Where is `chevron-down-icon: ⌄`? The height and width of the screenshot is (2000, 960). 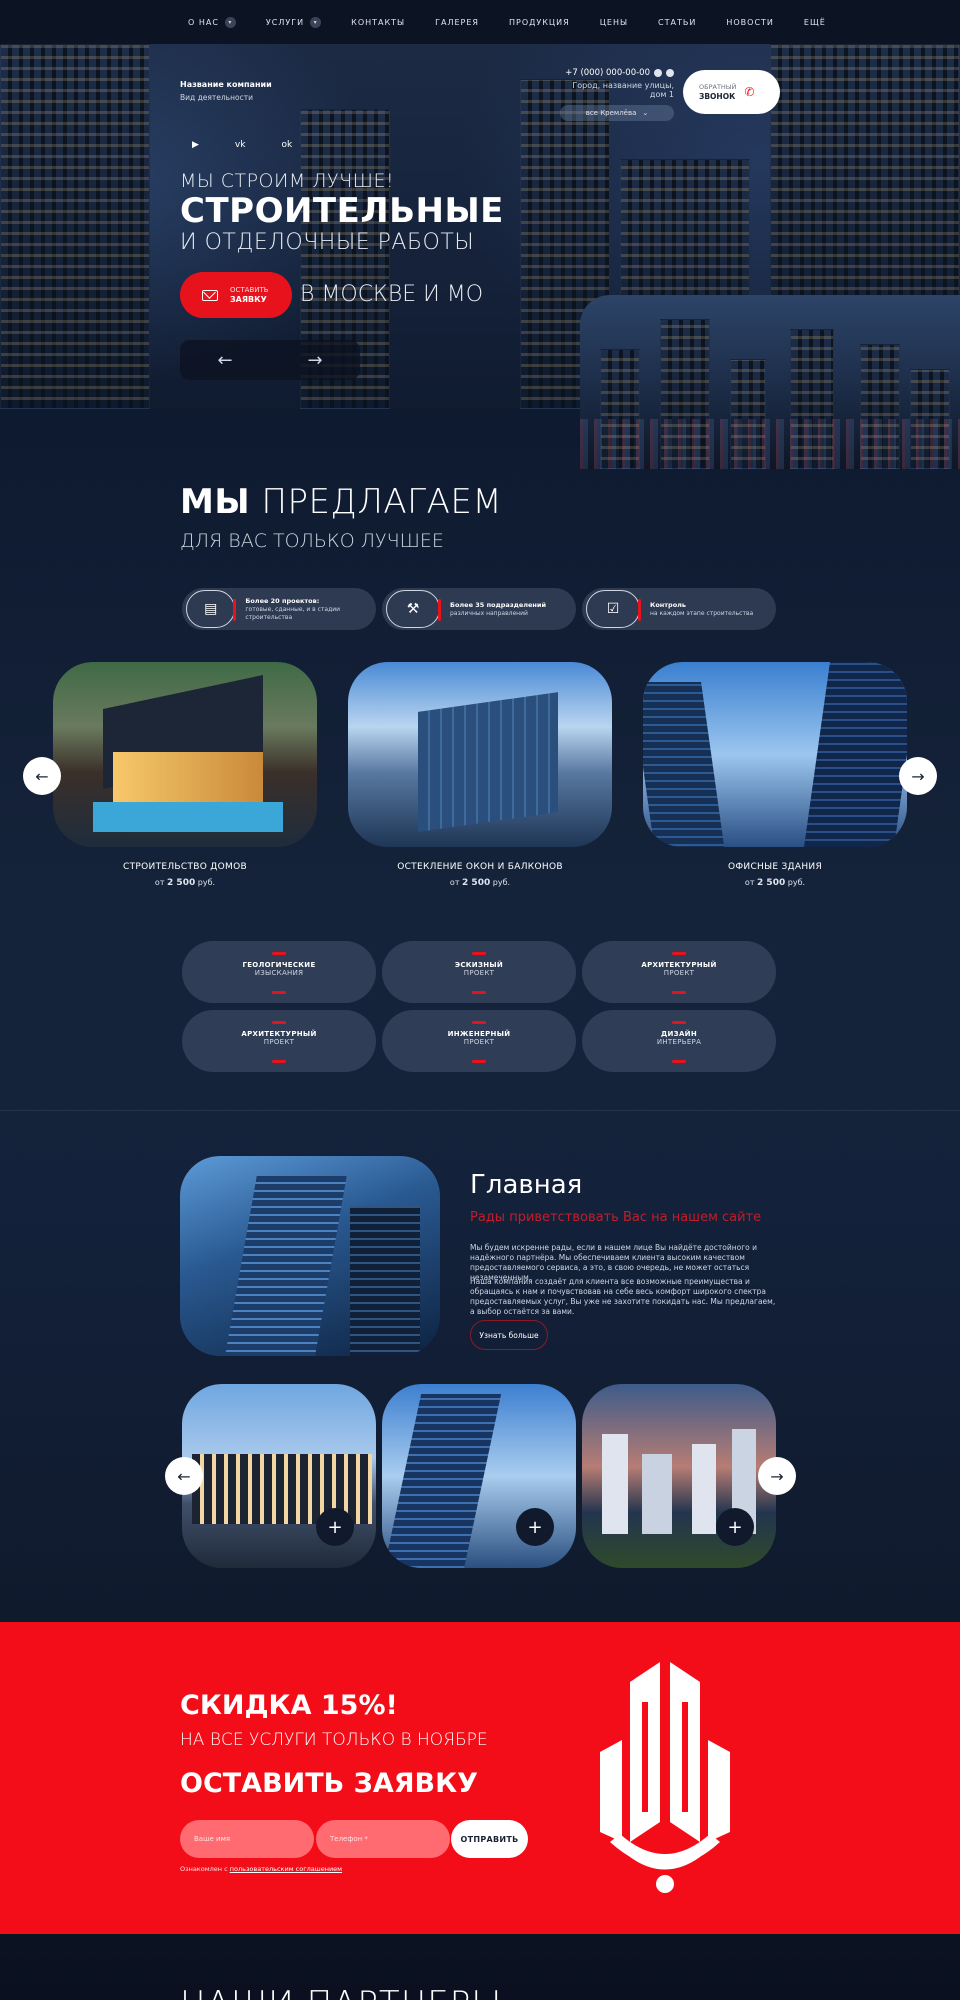
chevron-down-icon: ⌄ is located at coordinates (645, 113).